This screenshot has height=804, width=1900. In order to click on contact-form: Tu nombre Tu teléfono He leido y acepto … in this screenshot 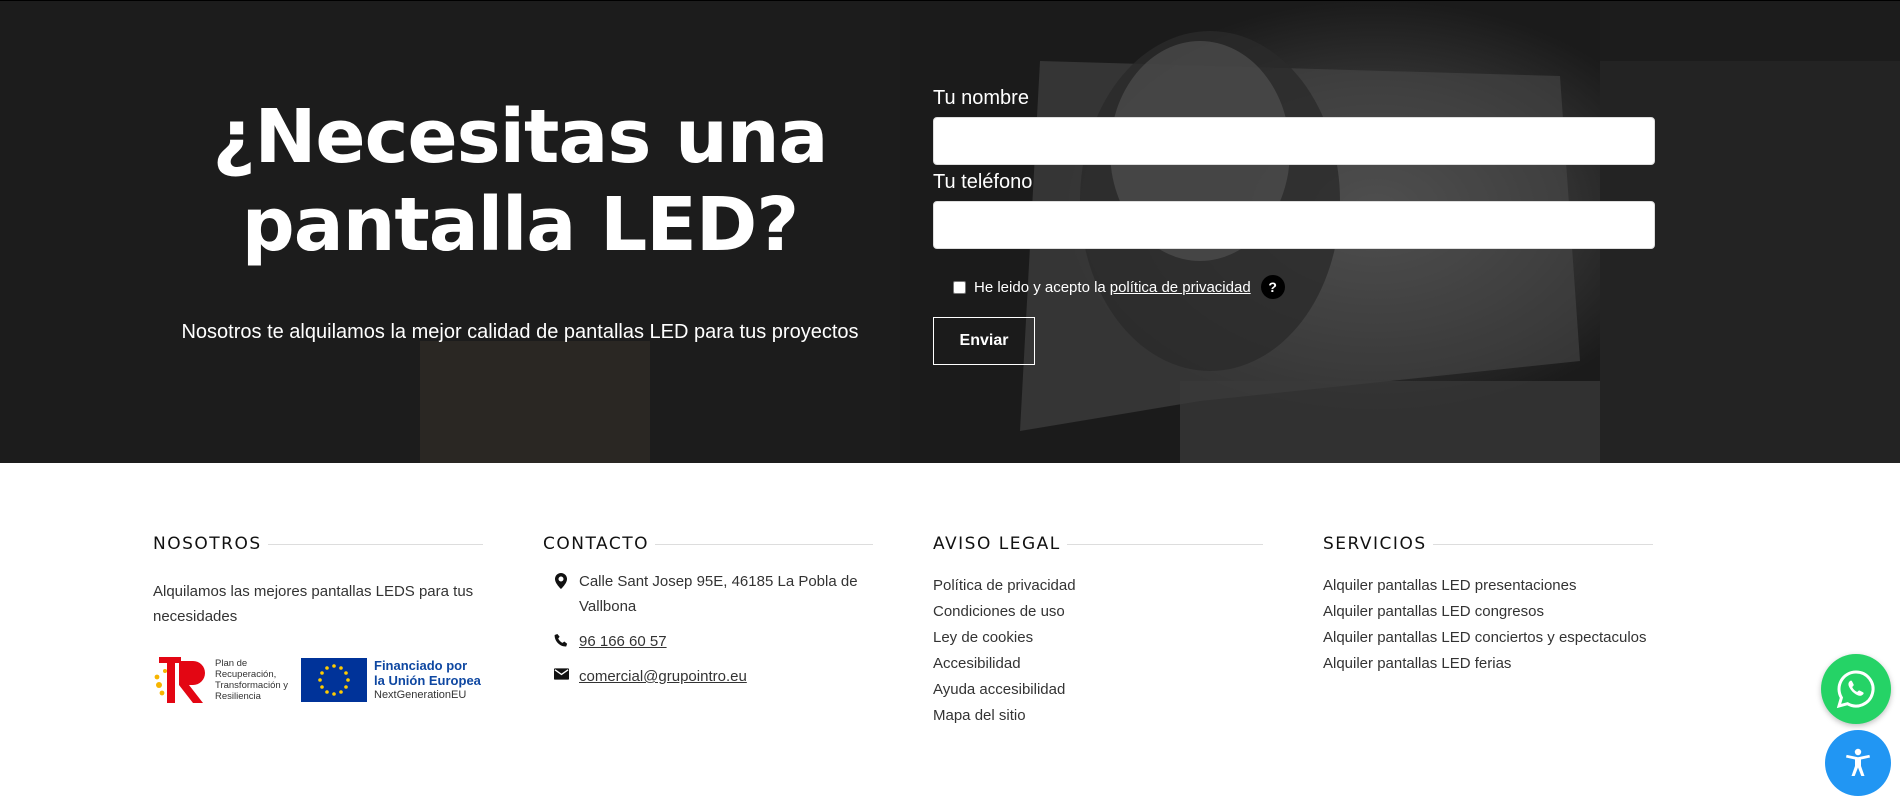, I will do `click(1294, 226)`.